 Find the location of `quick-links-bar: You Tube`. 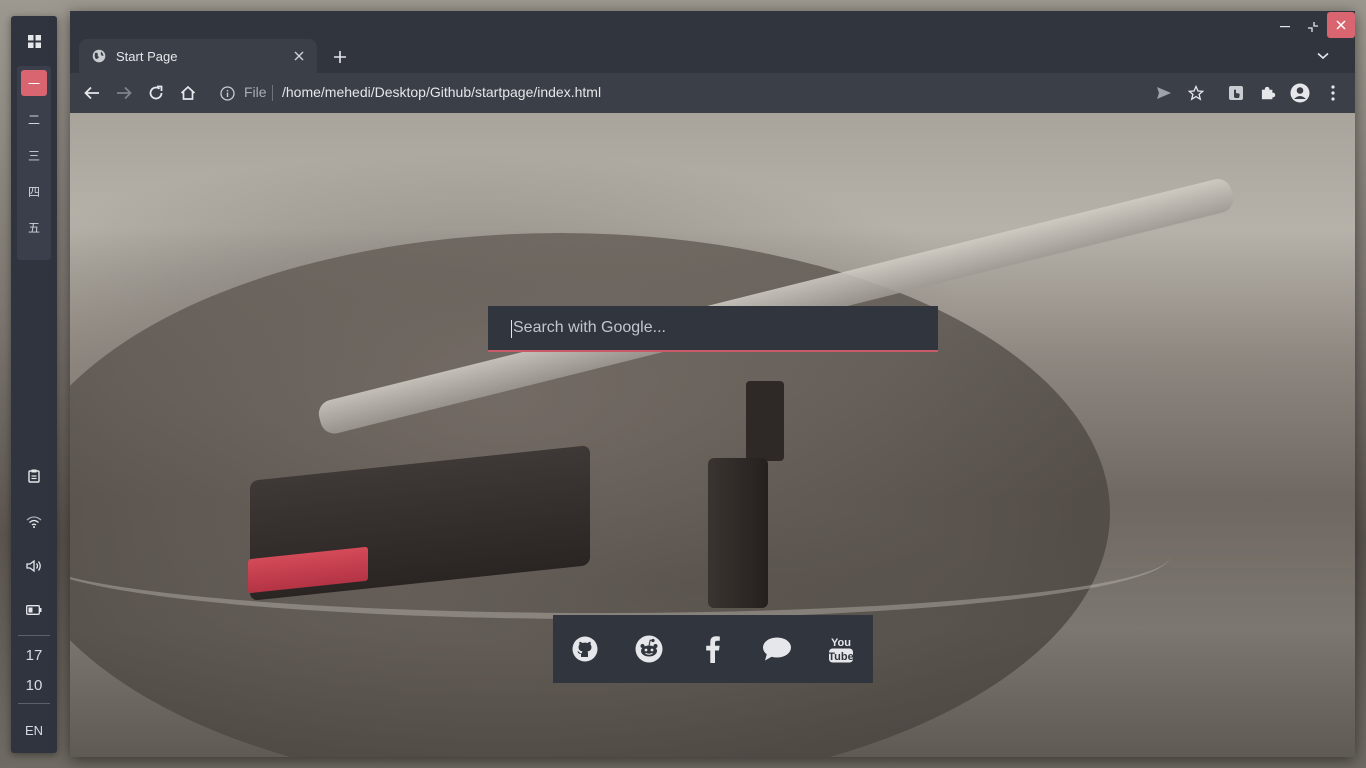

quick-links-bar: You Tube is located at coordinates (713, 649).